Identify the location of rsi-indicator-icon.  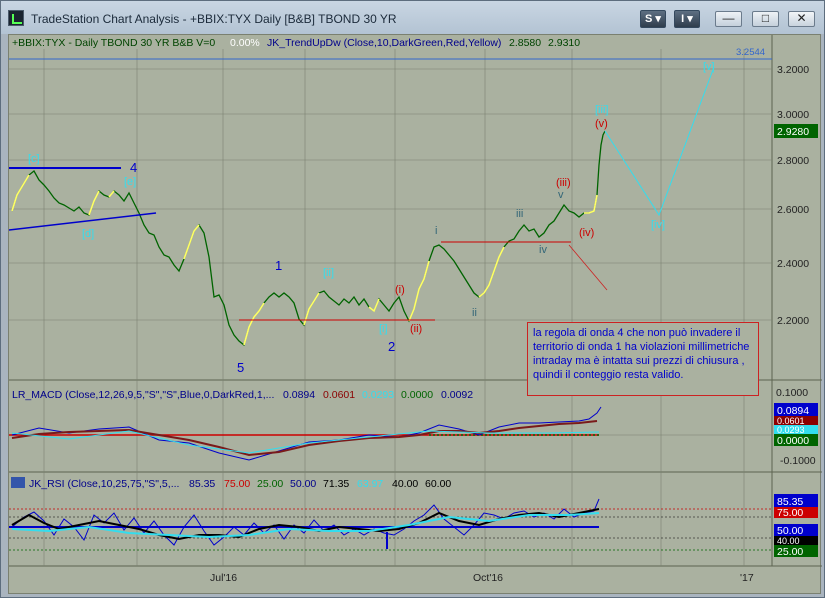
(18, 482).